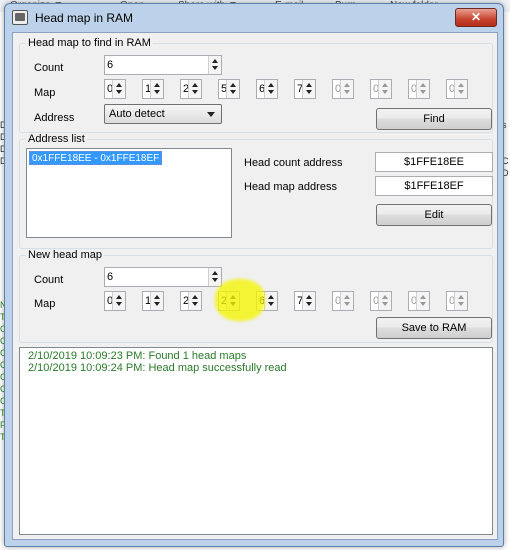 This screenshot has height=550, width=510. I want to click on new-map-spin-6: 7, so click(305, 301).